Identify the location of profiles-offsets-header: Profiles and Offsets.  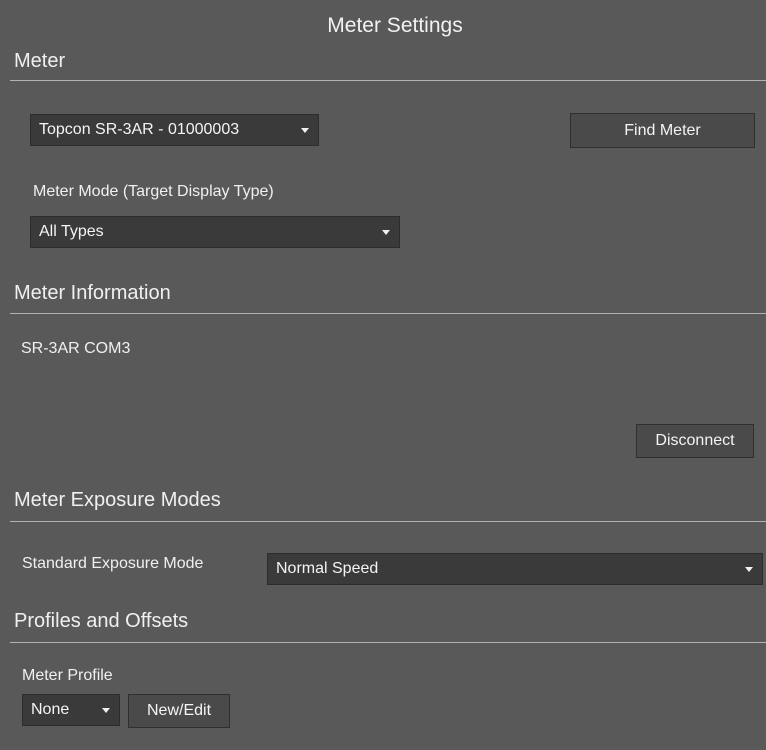
(101, 621).